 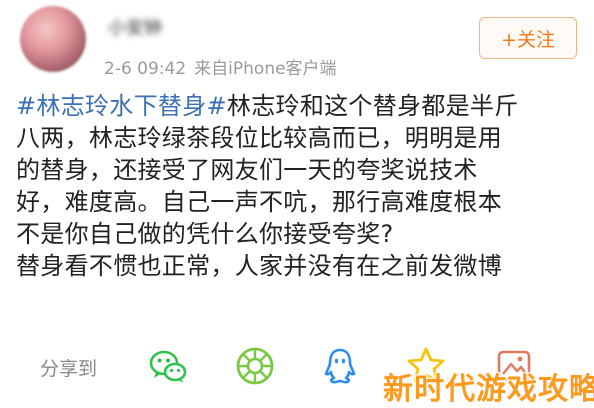 What do you see at coordinates (138, 26) in the screenshot?
I see `username: 小安钟` at bounding box center [138, 26].